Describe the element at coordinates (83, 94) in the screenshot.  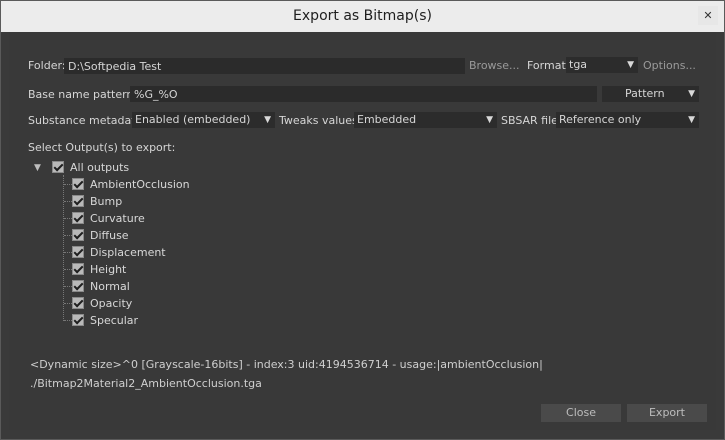
I see `basename-label: Base name pattern:` at that location.